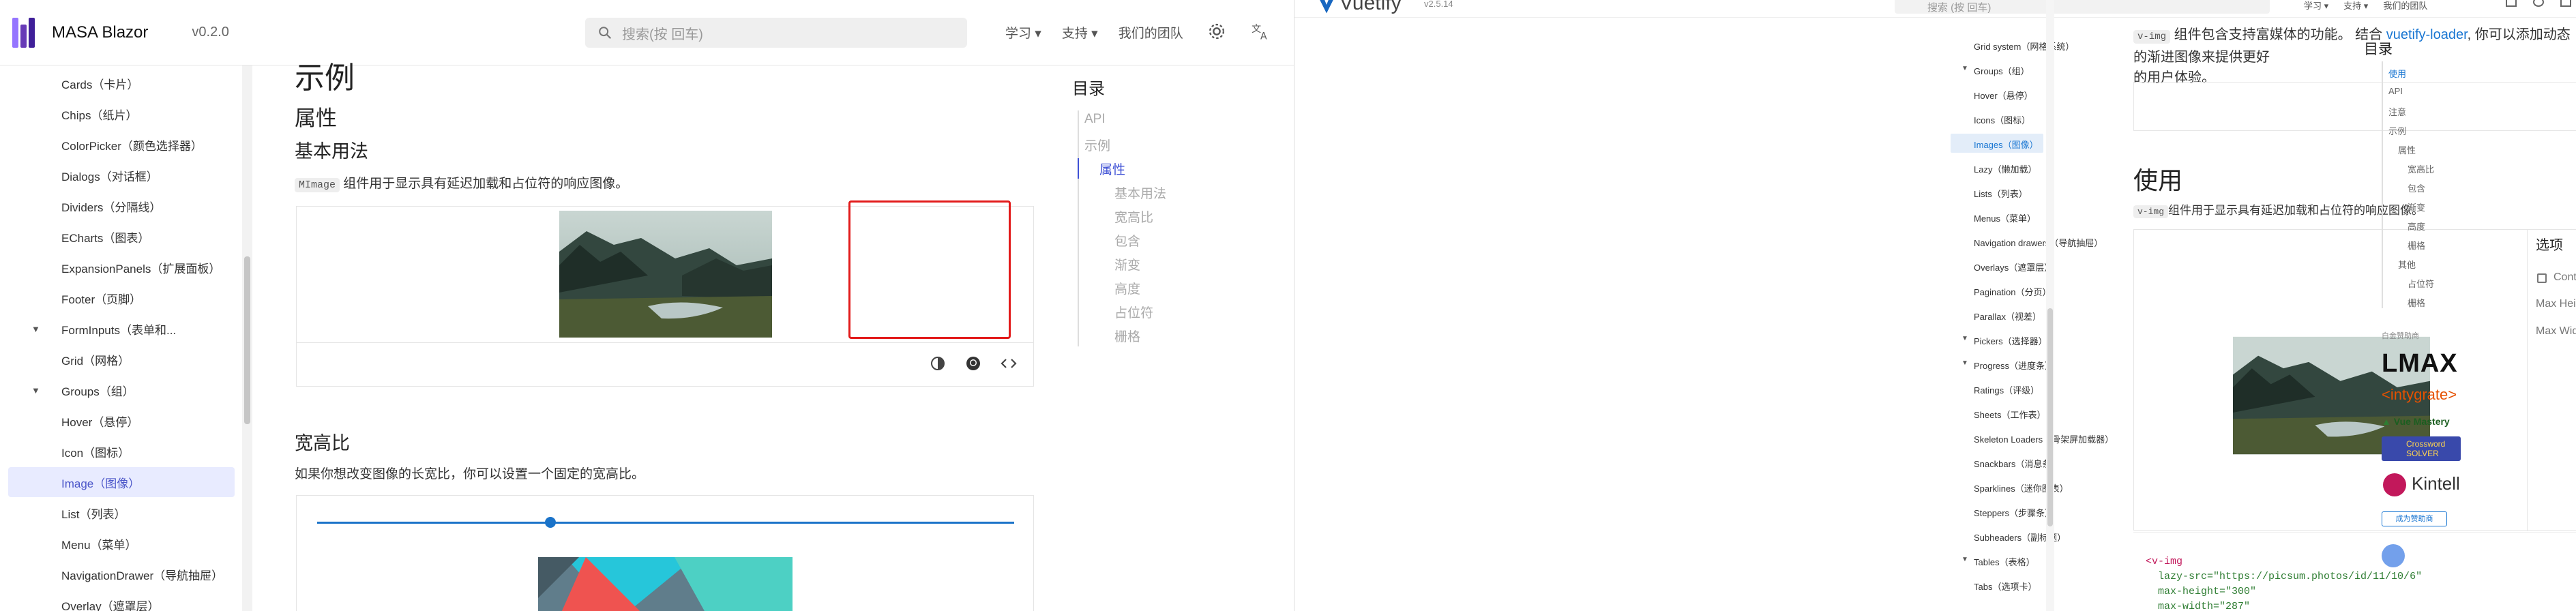  I want to click on vuetify-sidebar-item: Lazy（懒加载）, so click(2005, 168).